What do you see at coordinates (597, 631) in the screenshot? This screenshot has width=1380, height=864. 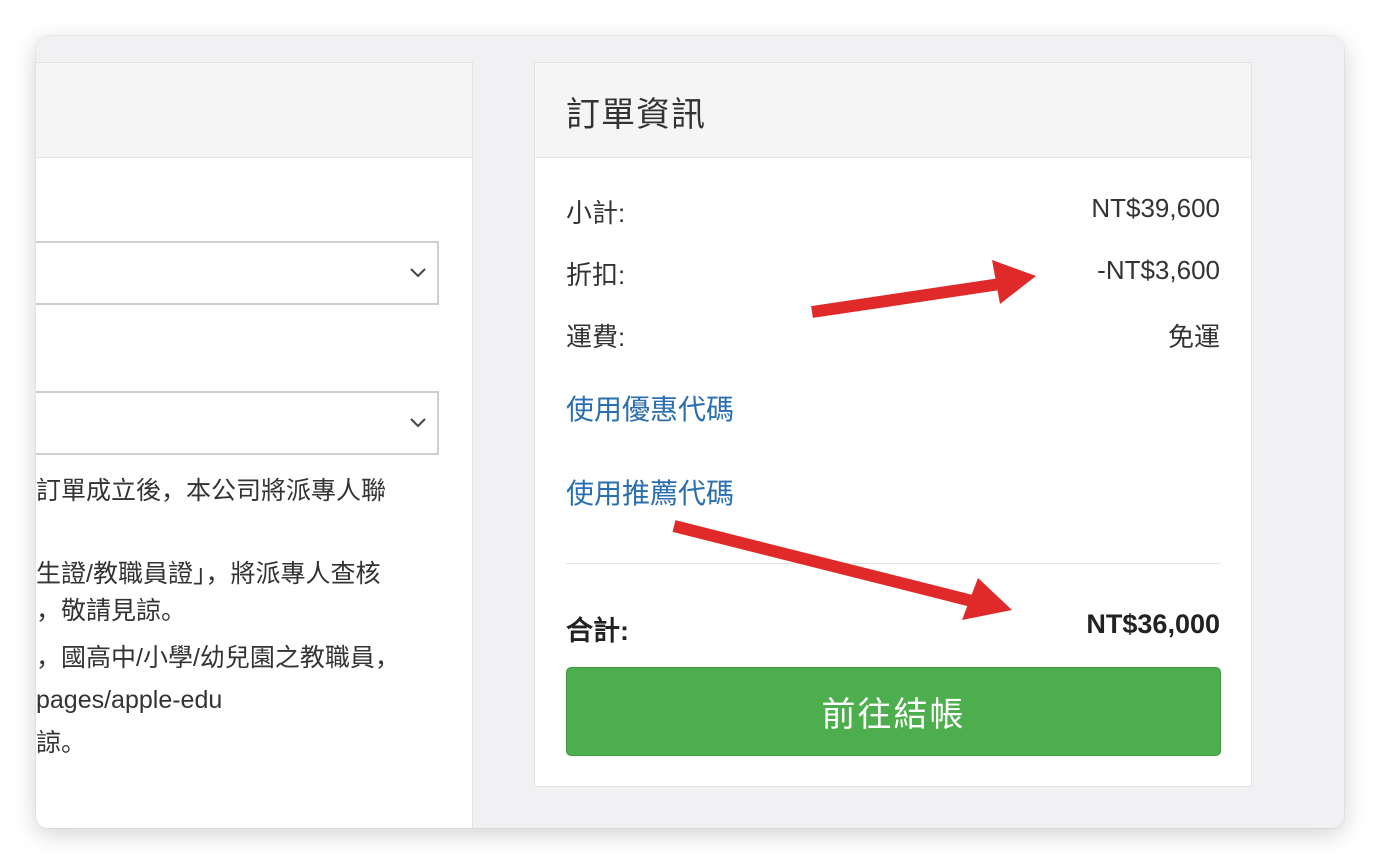 I see `total-label: 合計:` at bounding box center [597, 631].